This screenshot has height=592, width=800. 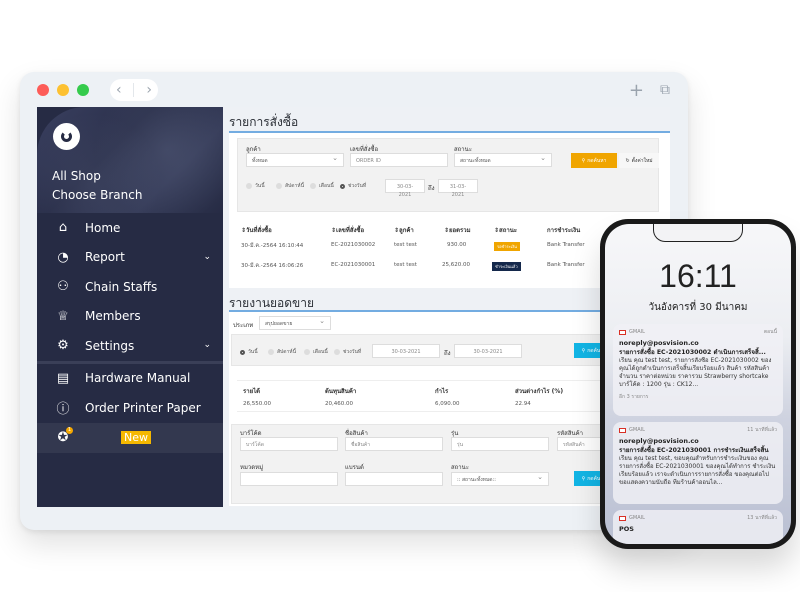 What do you see at coordinates (130, 160) in the screenshot?
I see `sidebar-header: All Shop Choose Branch` at bounding box center [130, 160].